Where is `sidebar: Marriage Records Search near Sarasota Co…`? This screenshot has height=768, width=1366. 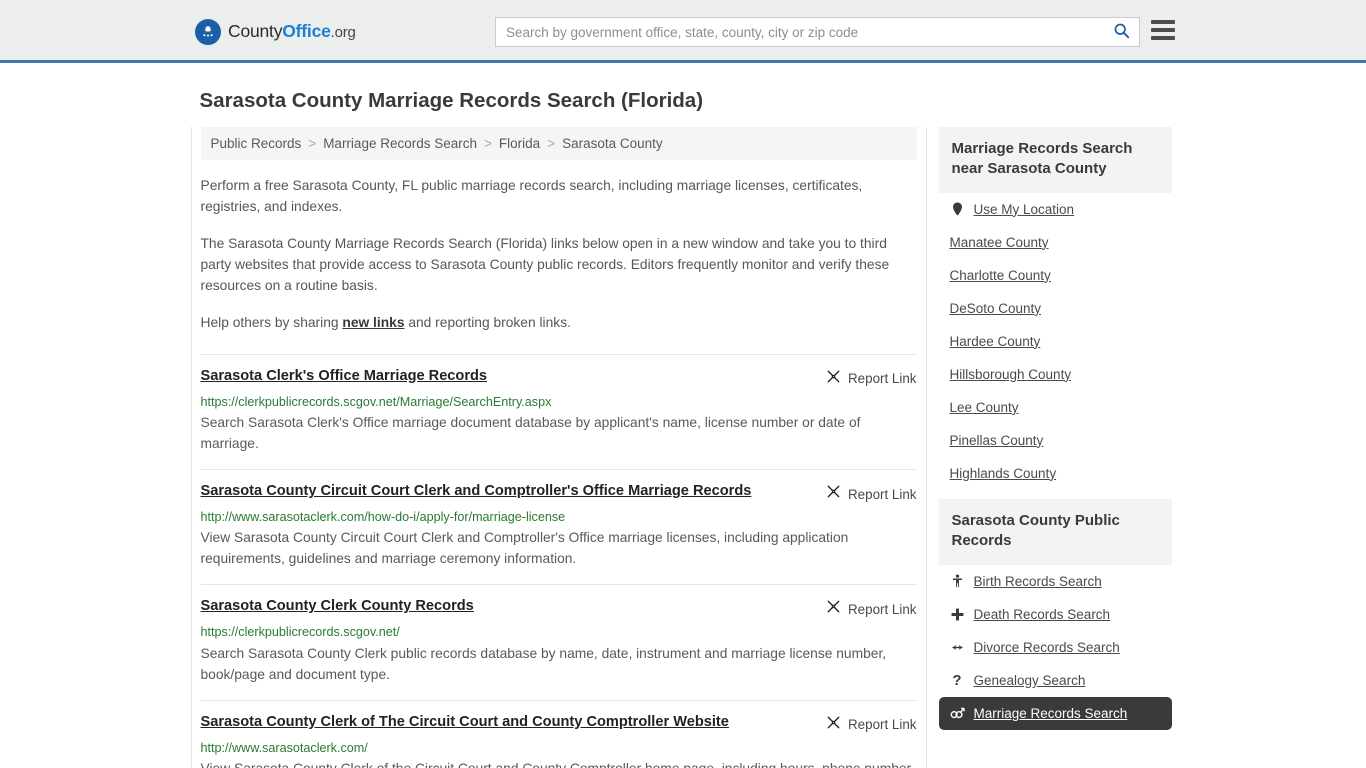 sidebar: Marriage Records Search near Sarasota Co… is located at coordinates (1055, 447).